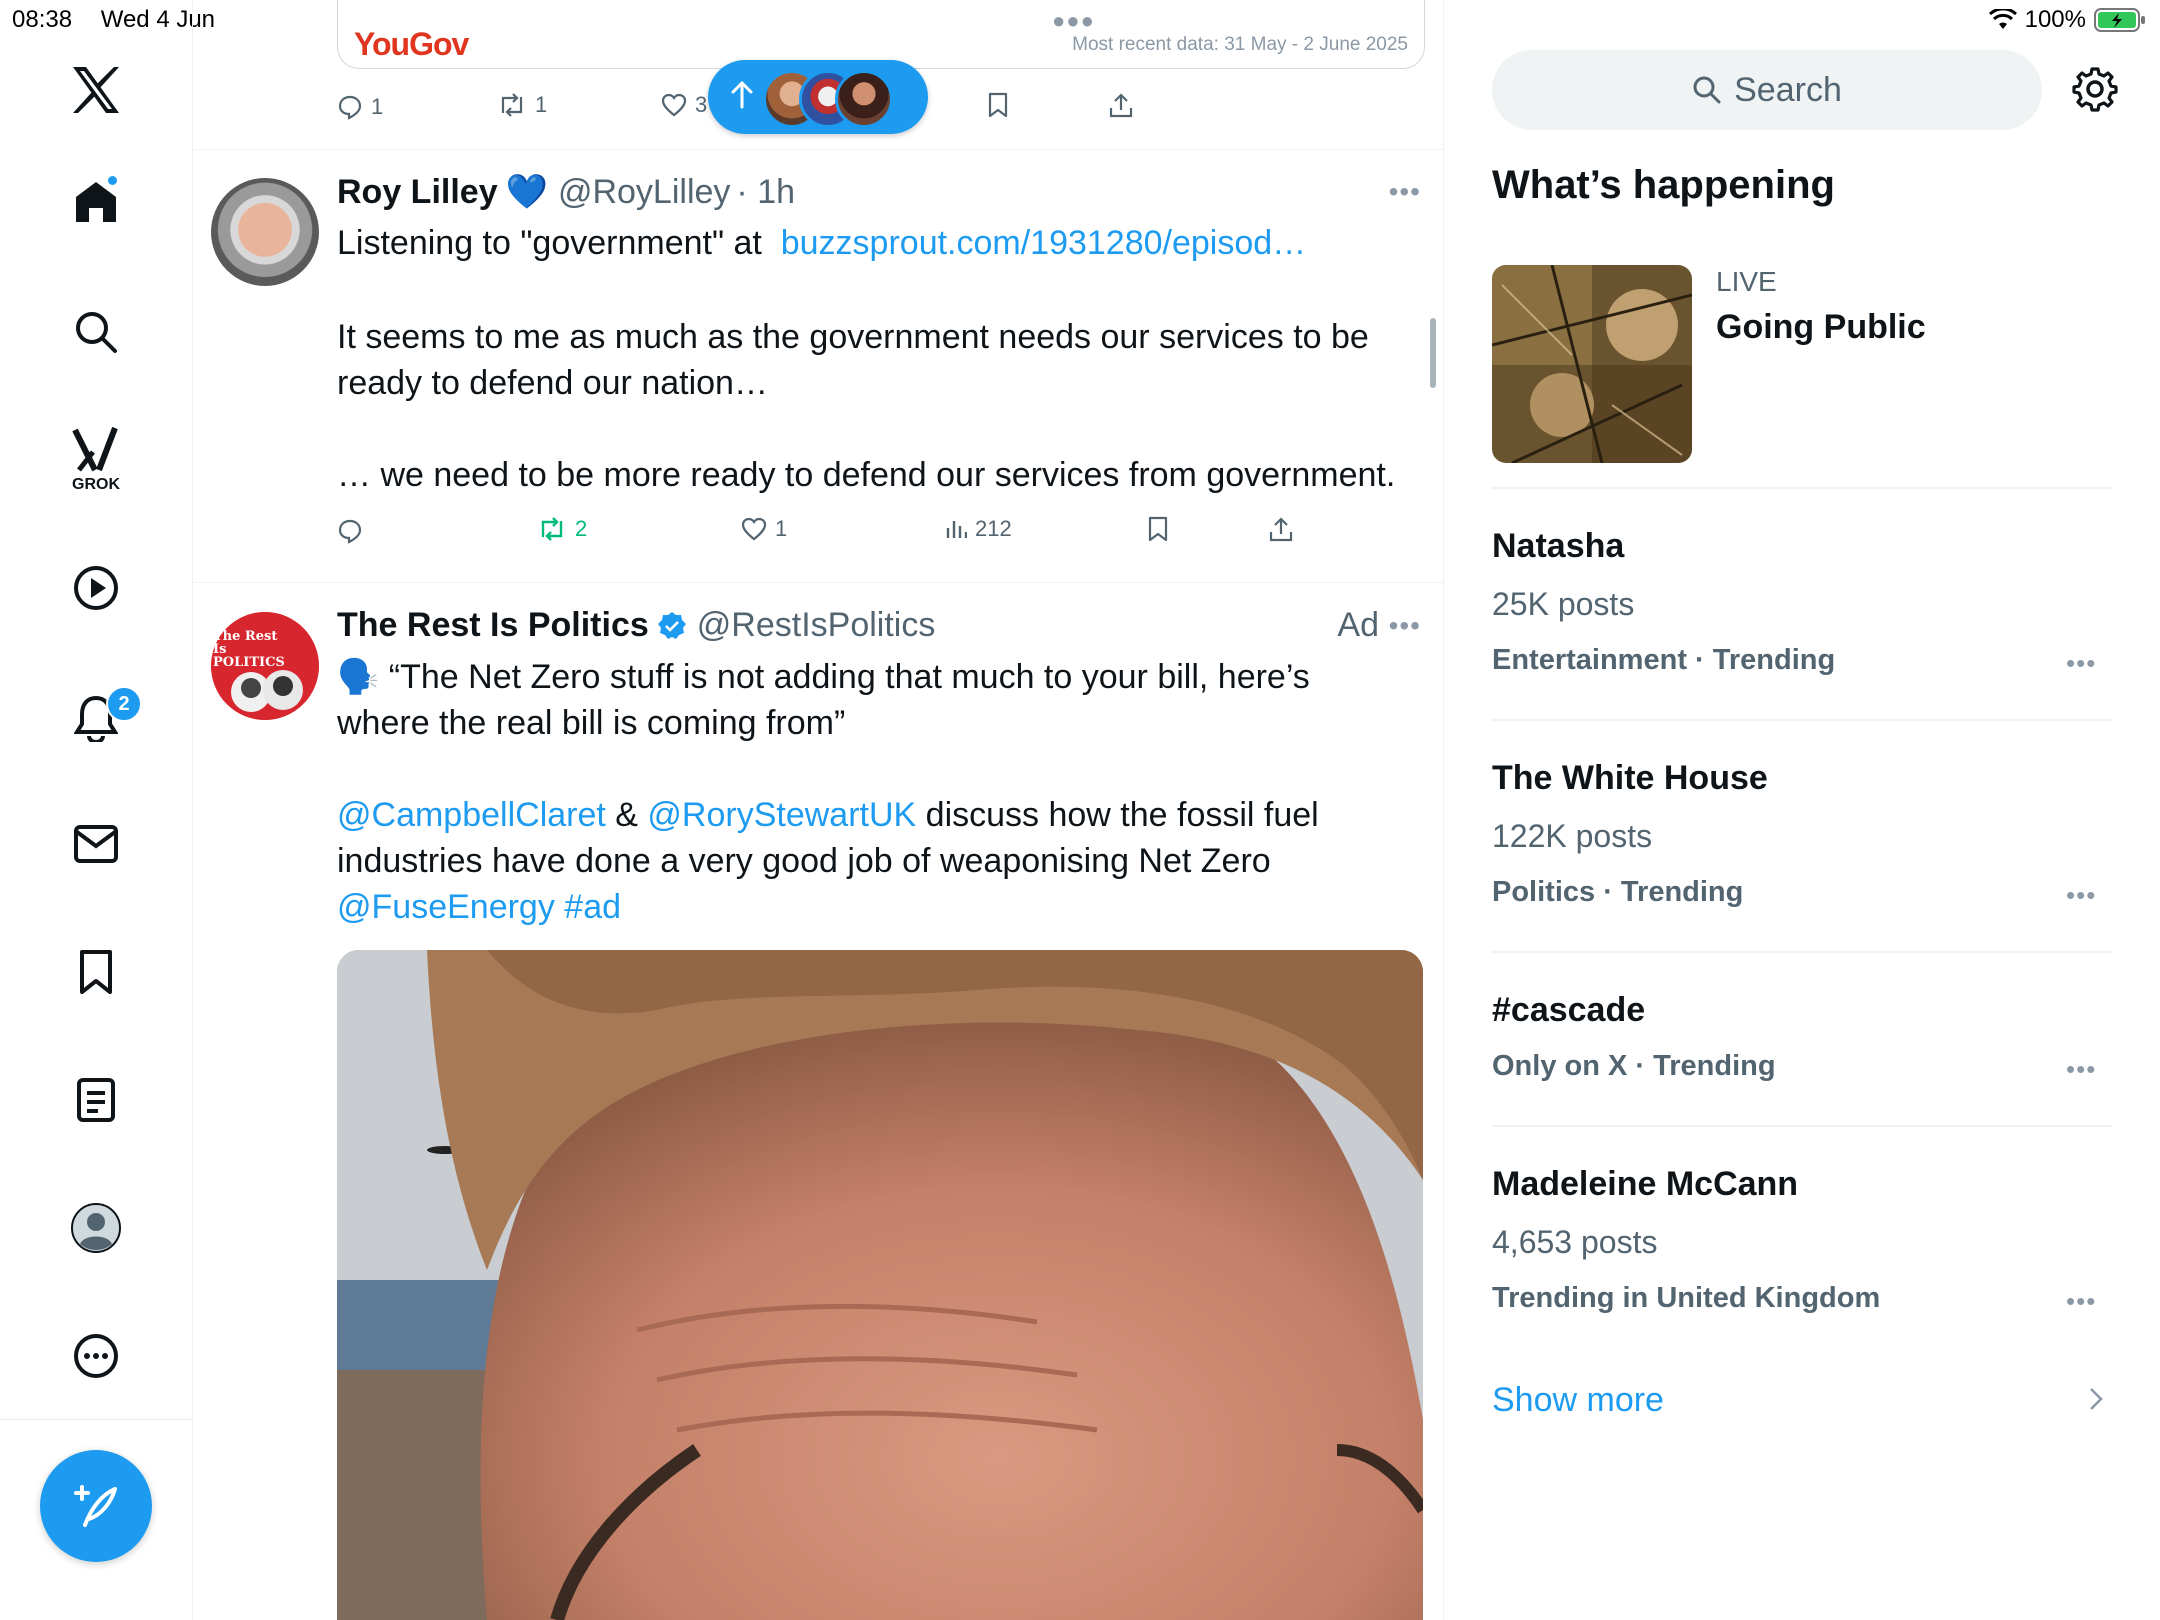  Describe the element at coordinates (96, 810) in the screenshot. I see `left-nav: GROK 2` at that location.